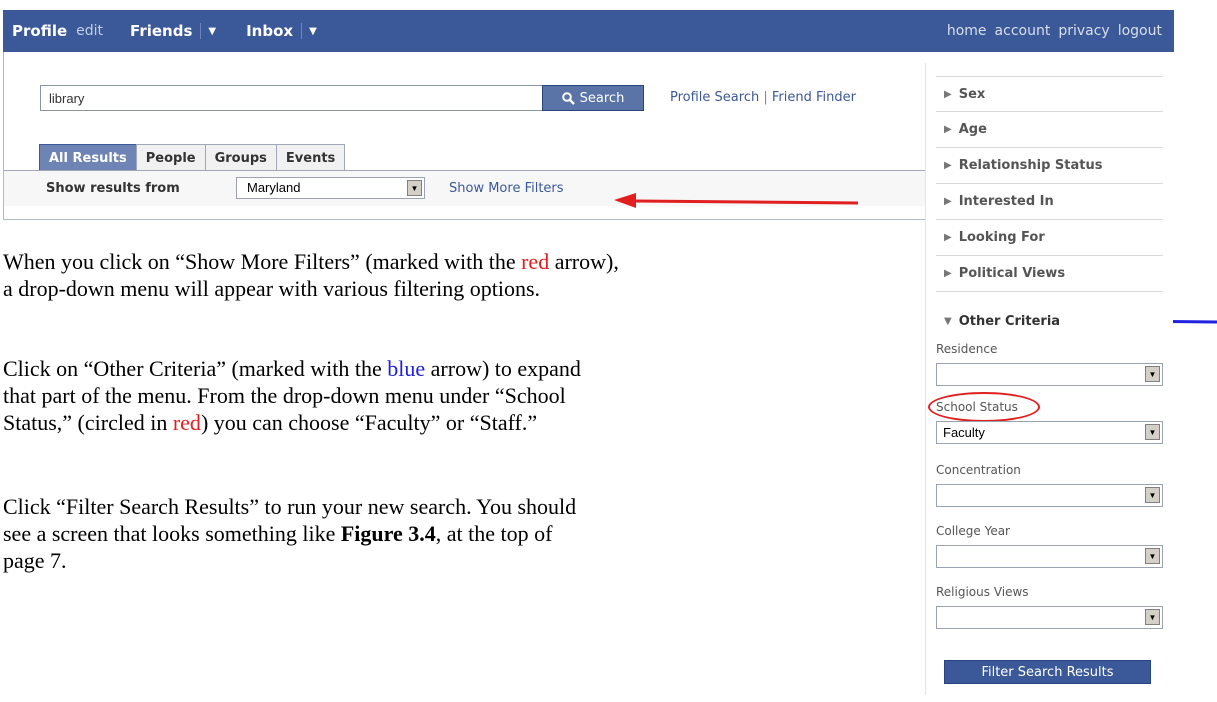 This screenshot has height=702, width=1217. I want to click on nav-profile-link: Profile, so click(39, 31).